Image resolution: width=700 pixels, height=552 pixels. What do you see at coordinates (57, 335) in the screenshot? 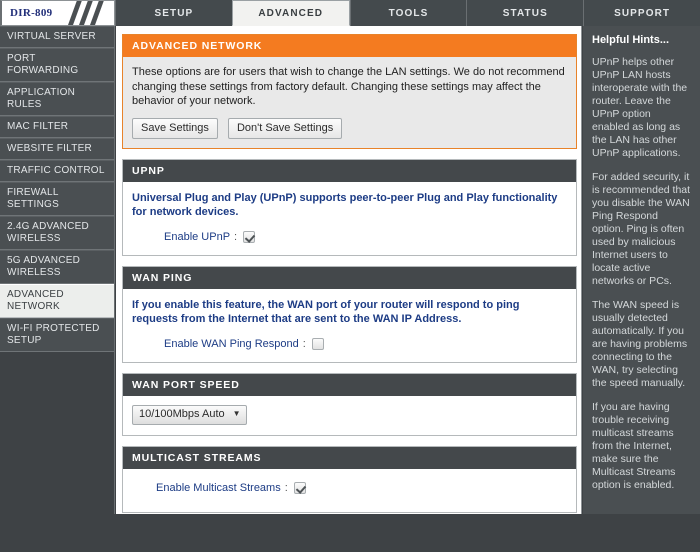
I see `sidebar-item-wifi-protected-setup: WI-FI PROTECTED SETUP` at bounding box center [57, 335].